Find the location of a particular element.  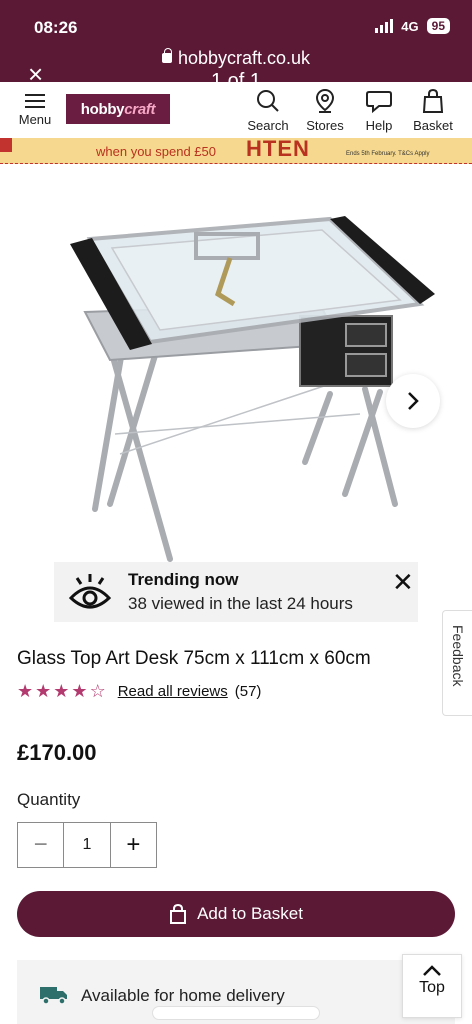

home-indicator is located at coordinates (236, 1013).